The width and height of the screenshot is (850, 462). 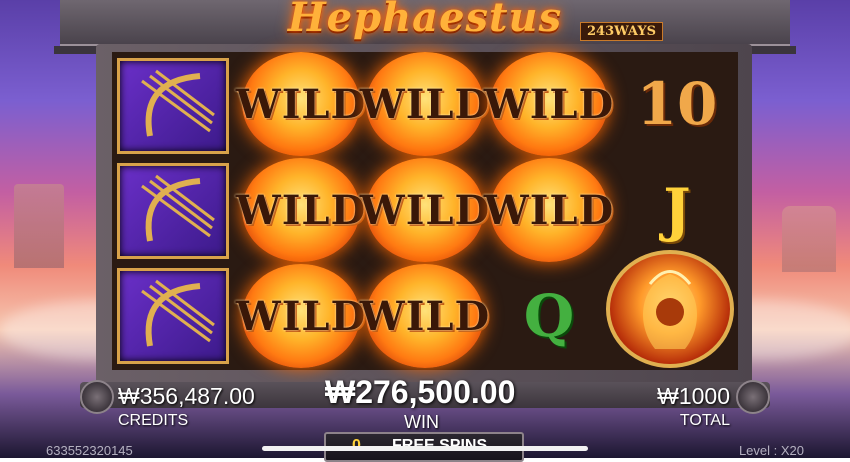 What do you see at coordinates (97, 397) in the screenshot?
I see `scroll-ornament-left-icon` at bounding box center [97, 397].